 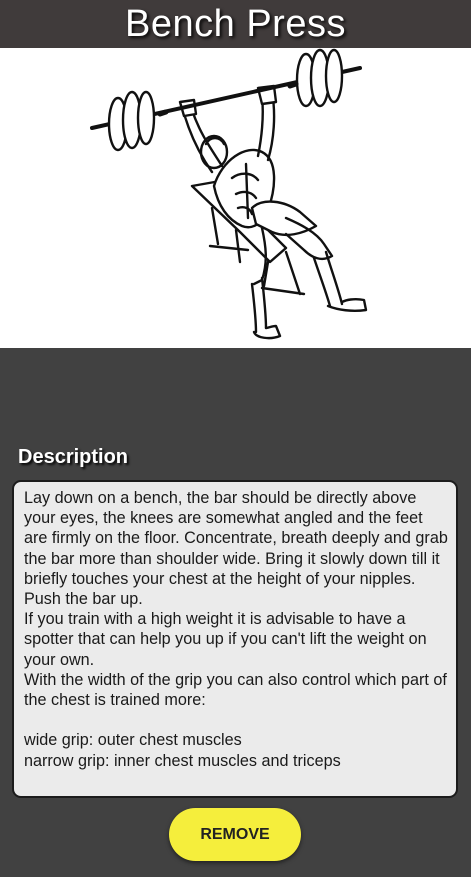 I want to click on description-heading: Description, so click(x=73, y=457).